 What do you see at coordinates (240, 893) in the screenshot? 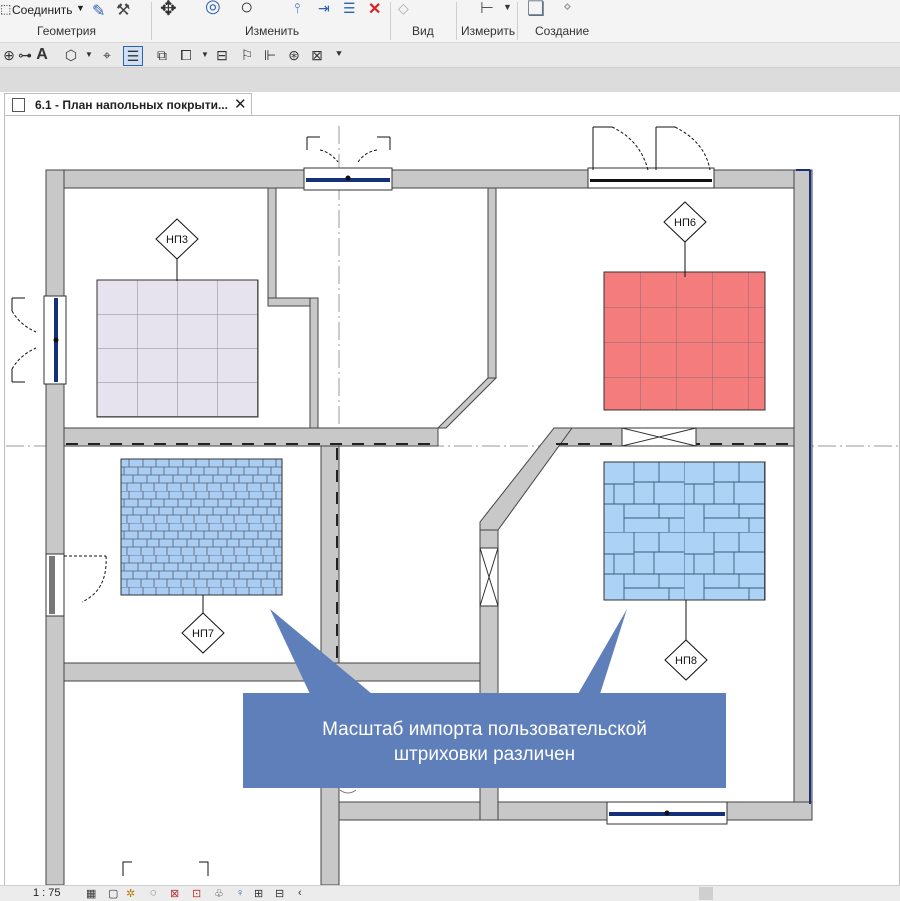
I see `reveal-hidden-icon: ♀` at bounding box center [240, 893].